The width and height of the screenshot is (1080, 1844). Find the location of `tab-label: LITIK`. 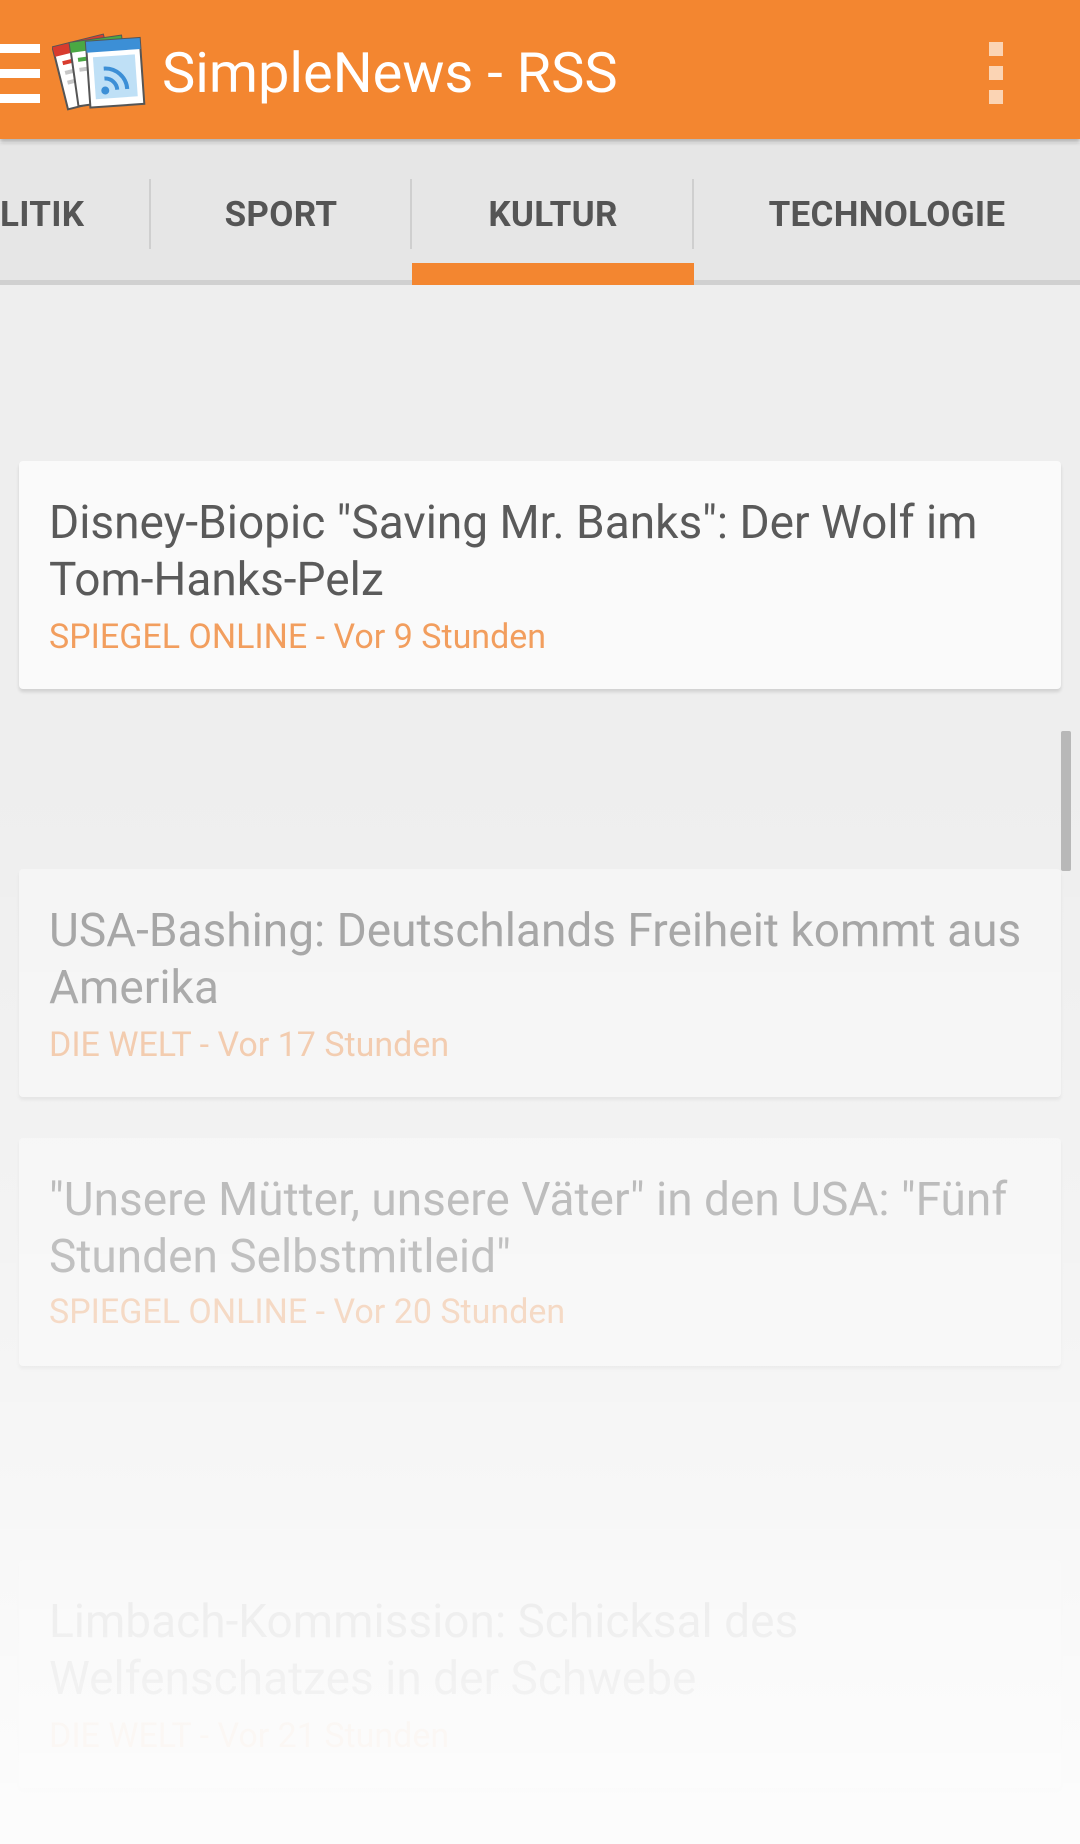

tab-label: LITIK is located at coordinates (42, 214).